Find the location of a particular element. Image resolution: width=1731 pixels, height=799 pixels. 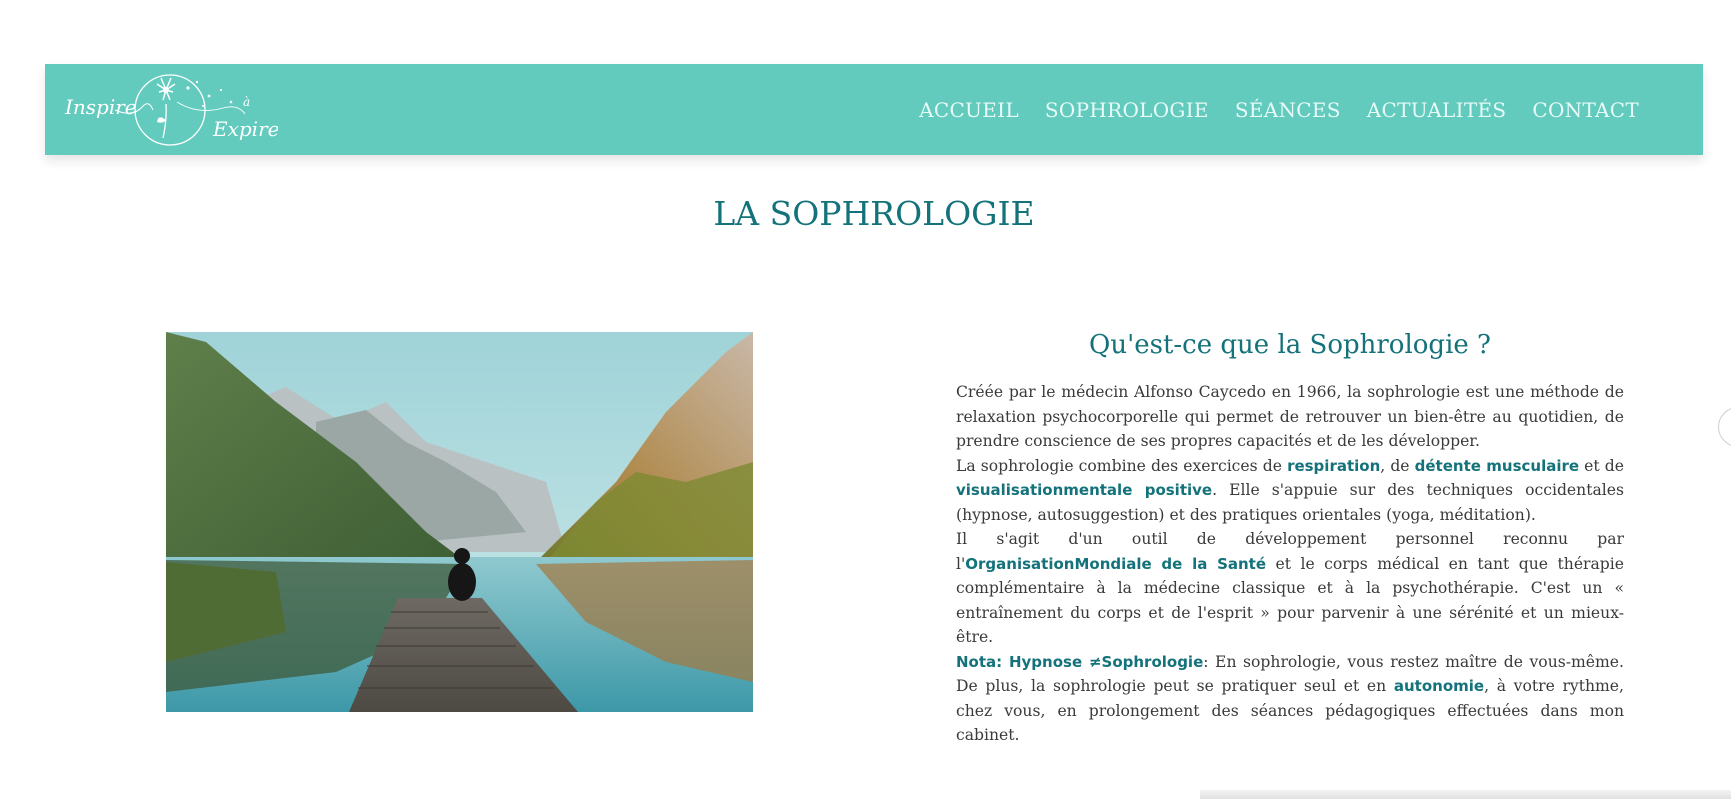

highlight-autonomie: autonomie is located at coordinates (1439, 686).